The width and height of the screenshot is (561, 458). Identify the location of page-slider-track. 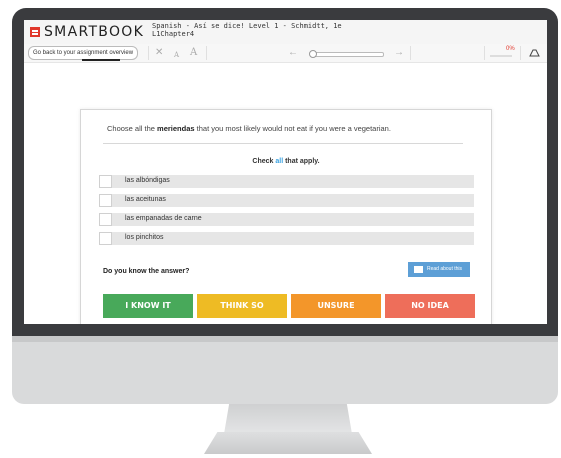
(348, 54).